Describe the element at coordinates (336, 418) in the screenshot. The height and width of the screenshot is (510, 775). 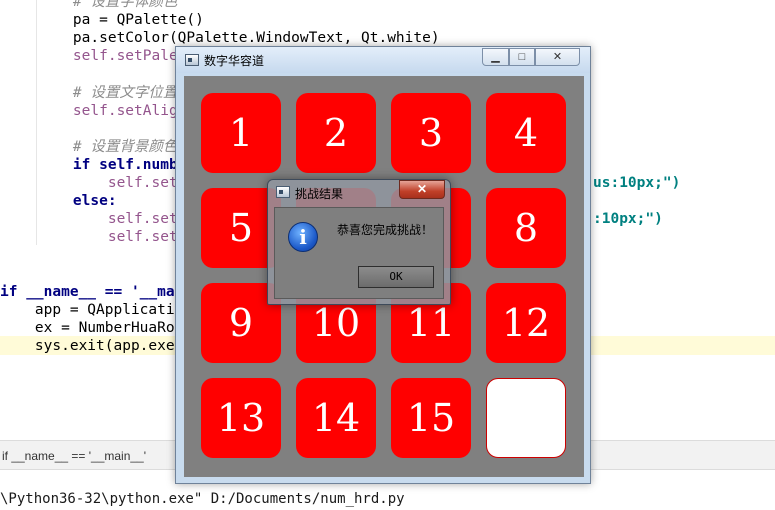
I see `tile-14: 14` at that location.